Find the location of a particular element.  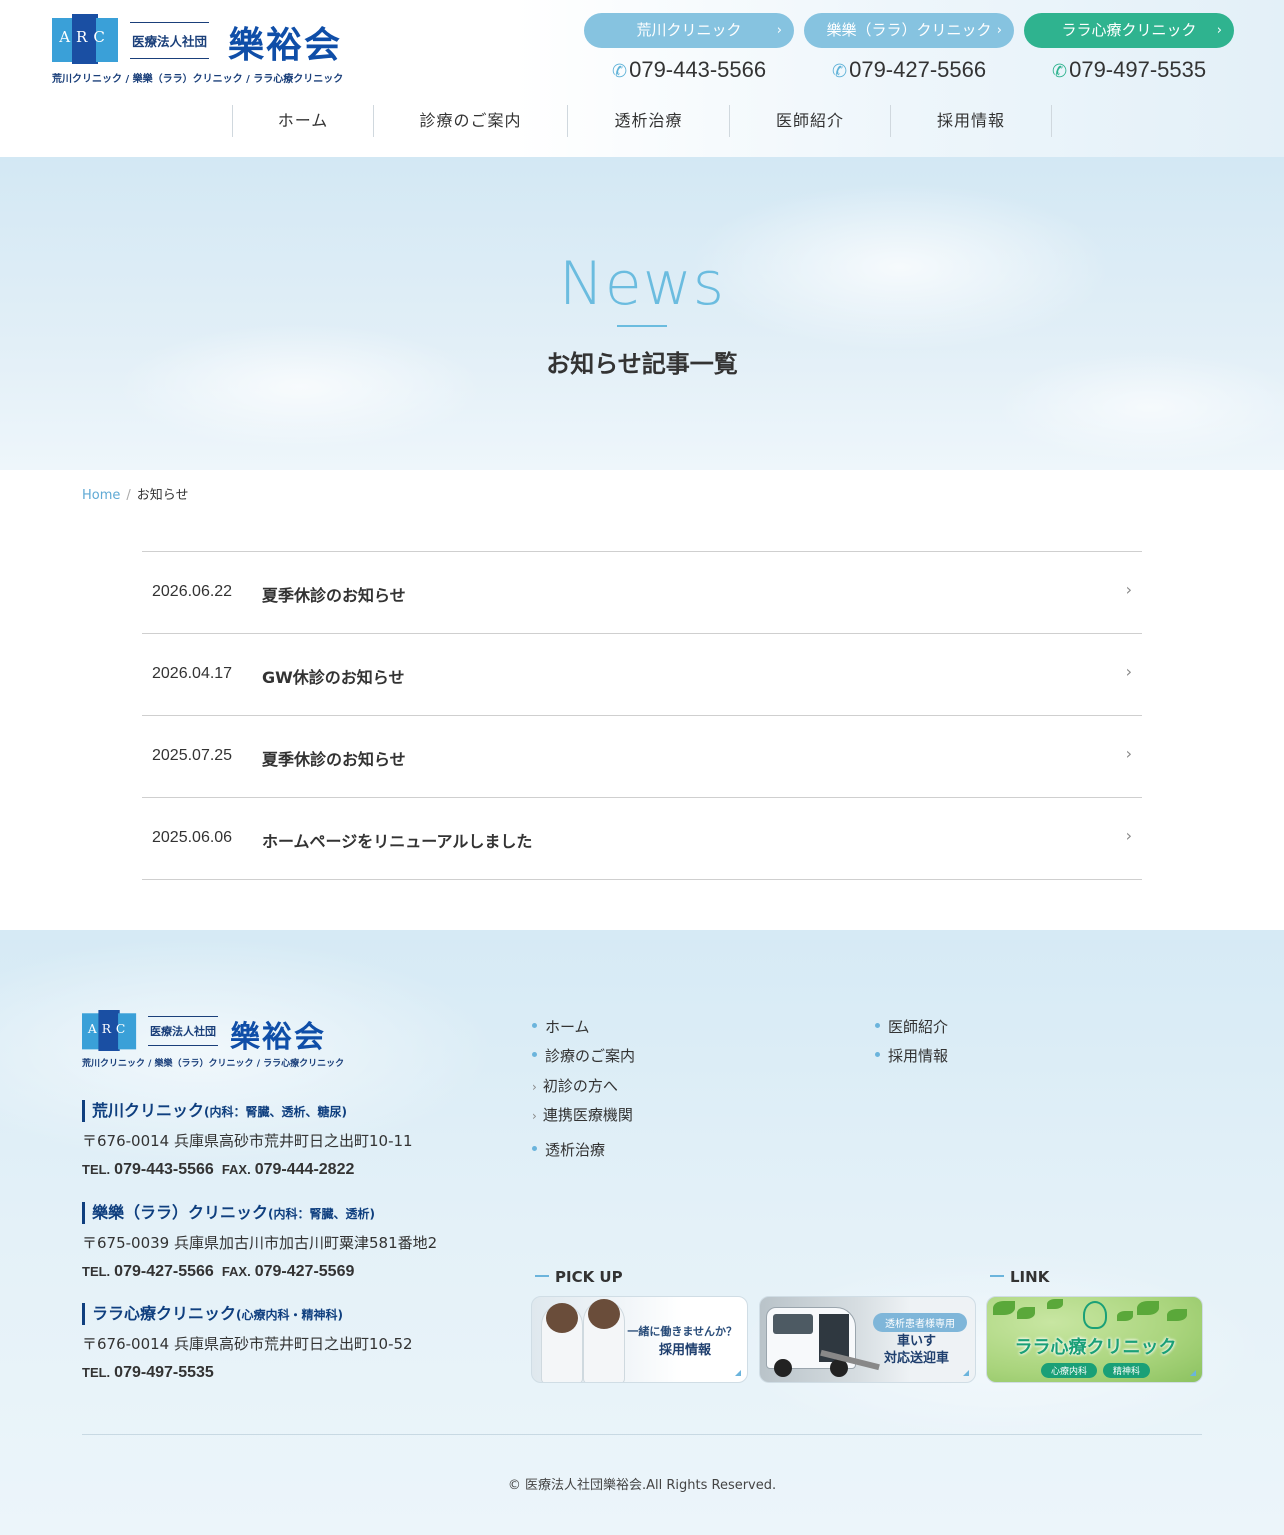

footer-nav-dialysis: 透析治療 is located at coordinates (568, 1149).